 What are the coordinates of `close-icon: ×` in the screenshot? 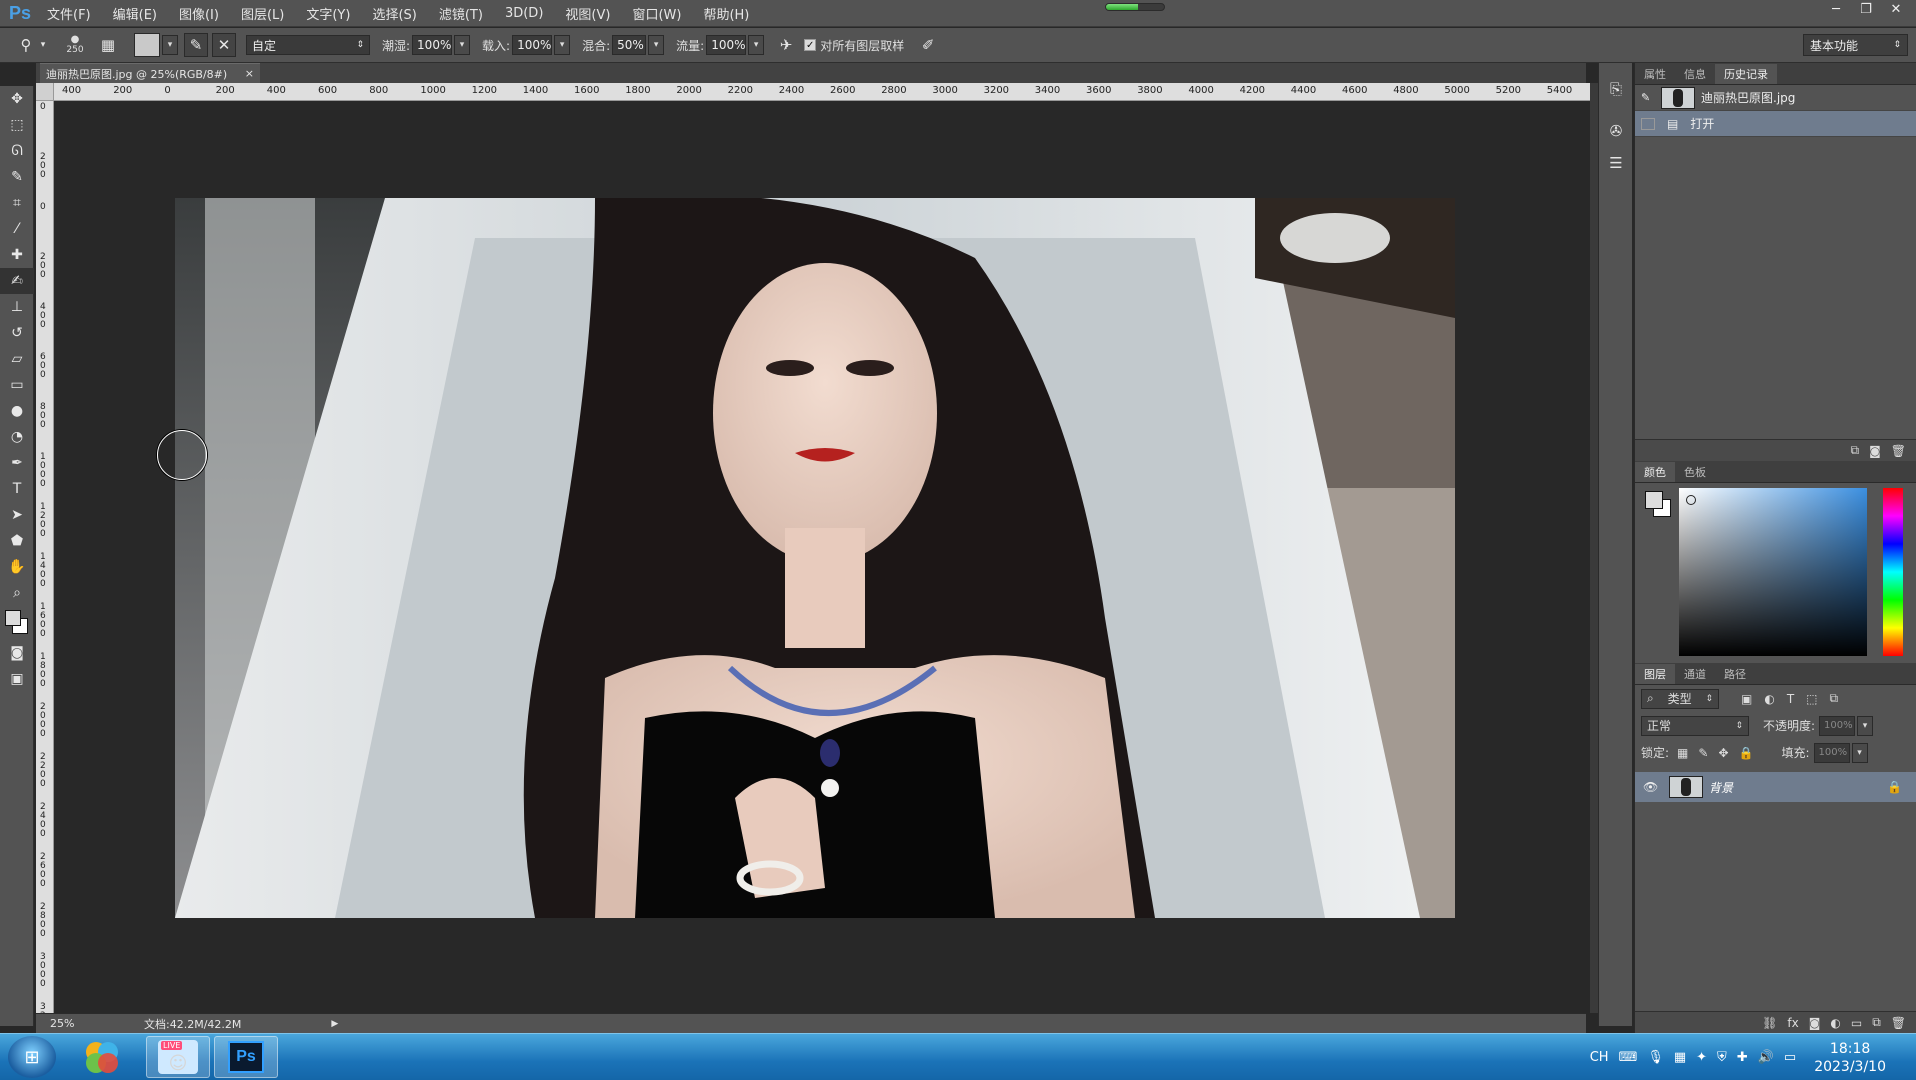 It's located at (249, 73).